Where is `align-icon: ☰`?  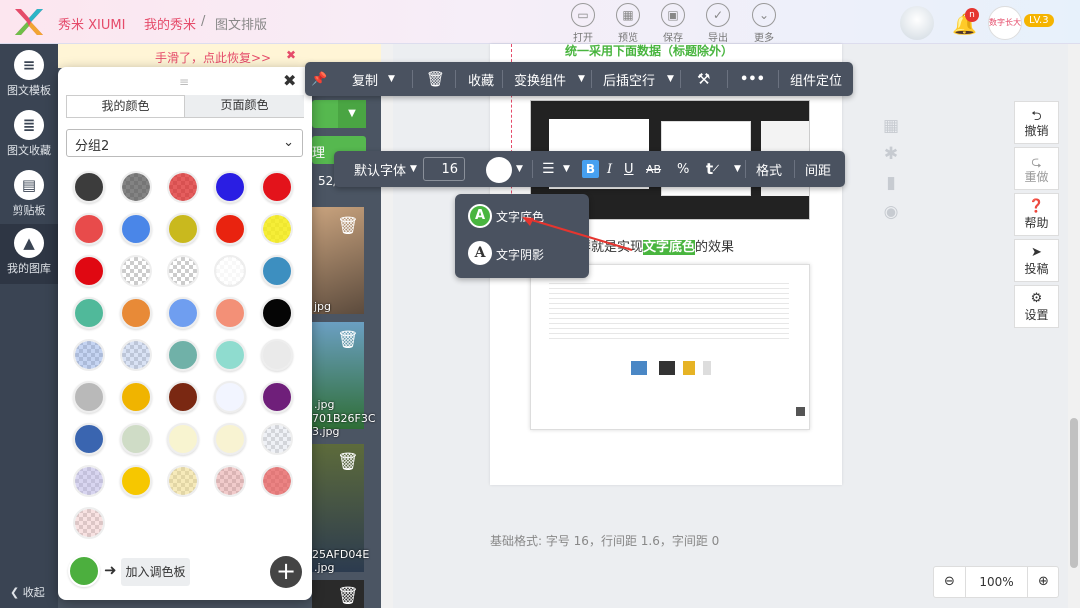
align-icon: ☰ is located at coordinates (548, 169).